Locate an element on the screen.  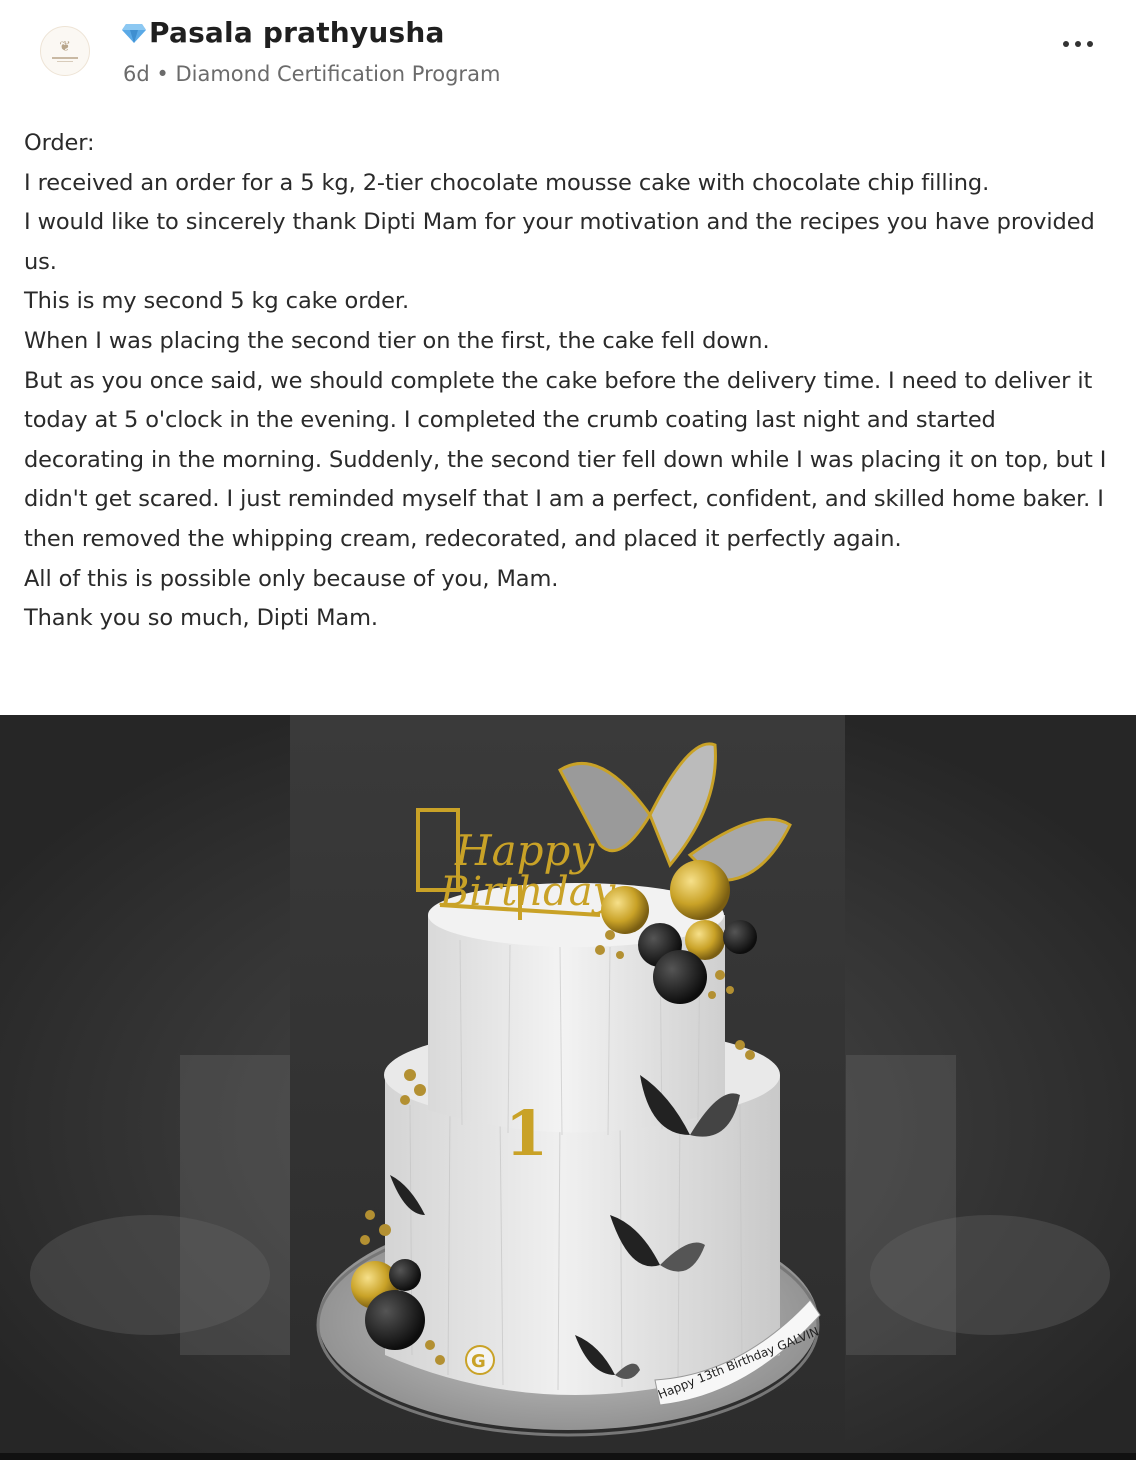
author-avatar: ❦ is located at coordinates (65, 51).